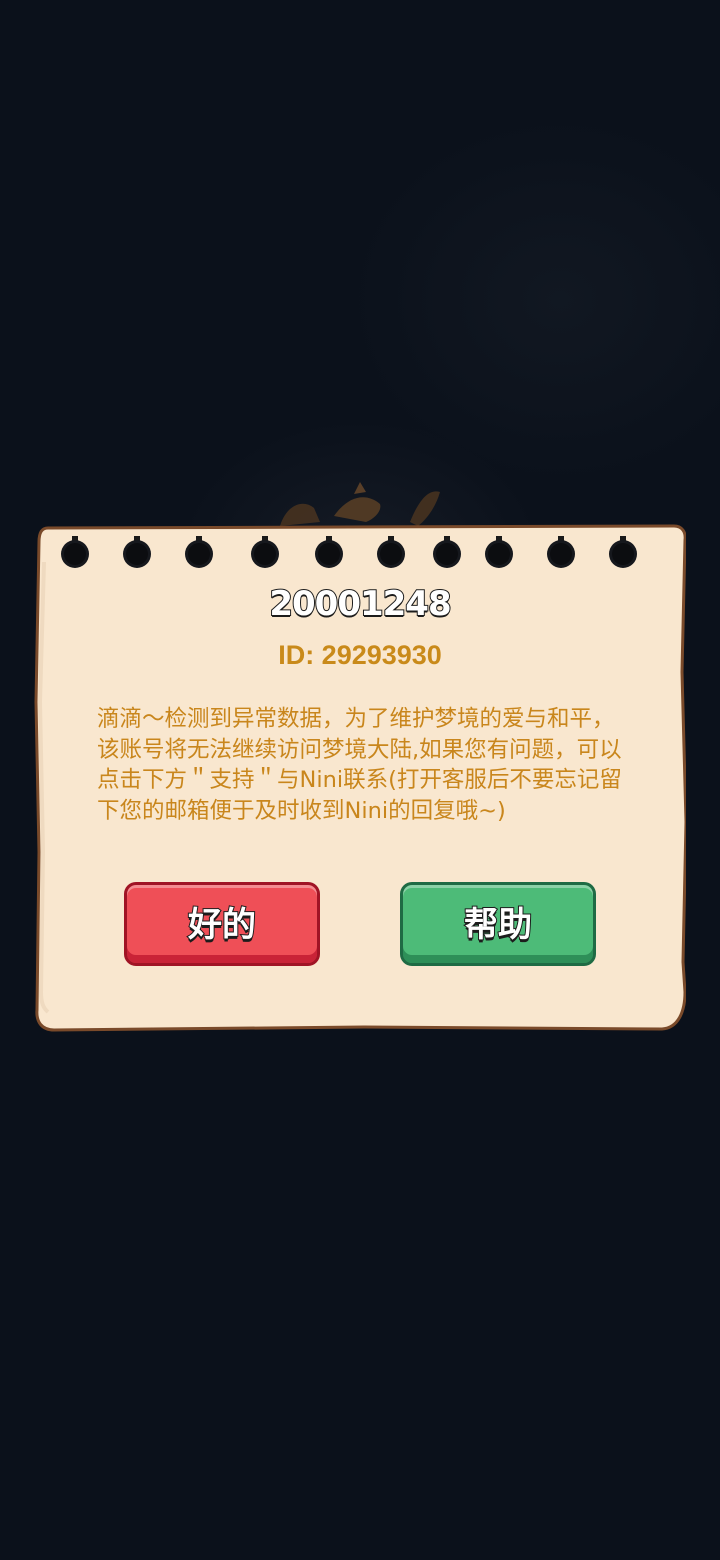 Image resolution: width=720 pixels, height=1560 pixels. I want to click on help-button: 帮助, so click(498, 924).